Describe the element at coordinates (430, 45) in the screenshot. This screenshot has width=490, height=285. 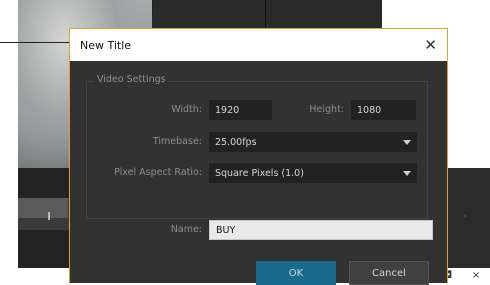
I see `close-icon: ✕` at that location.